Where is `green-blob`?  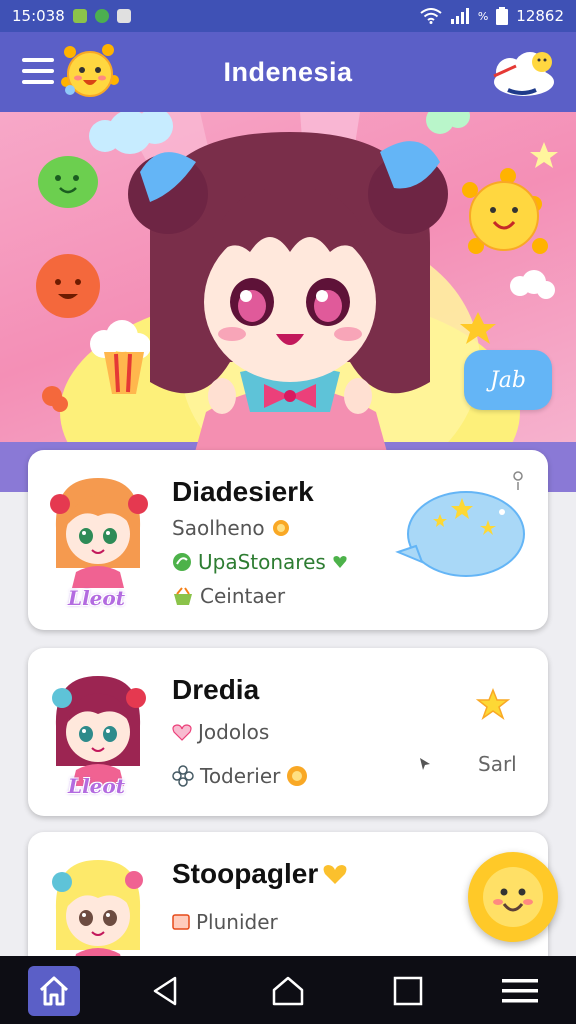 green-blob is located at coordinates (68, 182).